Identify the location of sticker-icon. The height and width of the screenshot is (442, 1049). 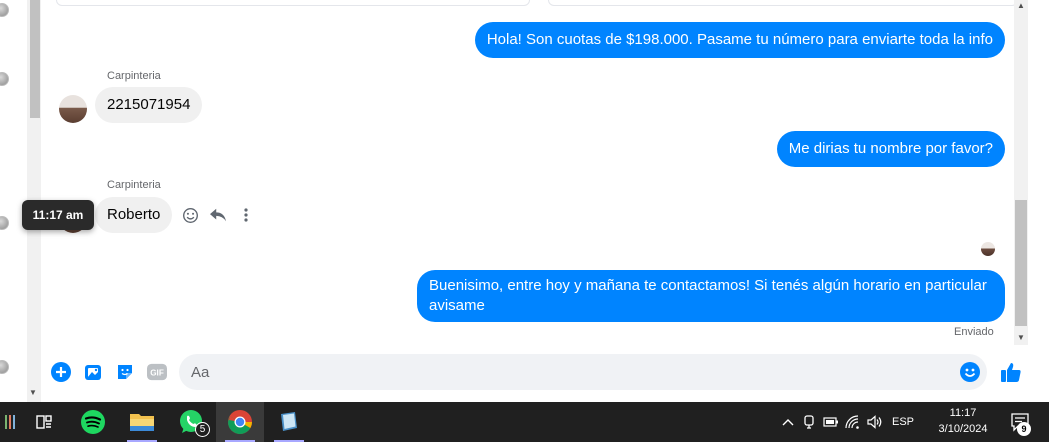
(125, 372).